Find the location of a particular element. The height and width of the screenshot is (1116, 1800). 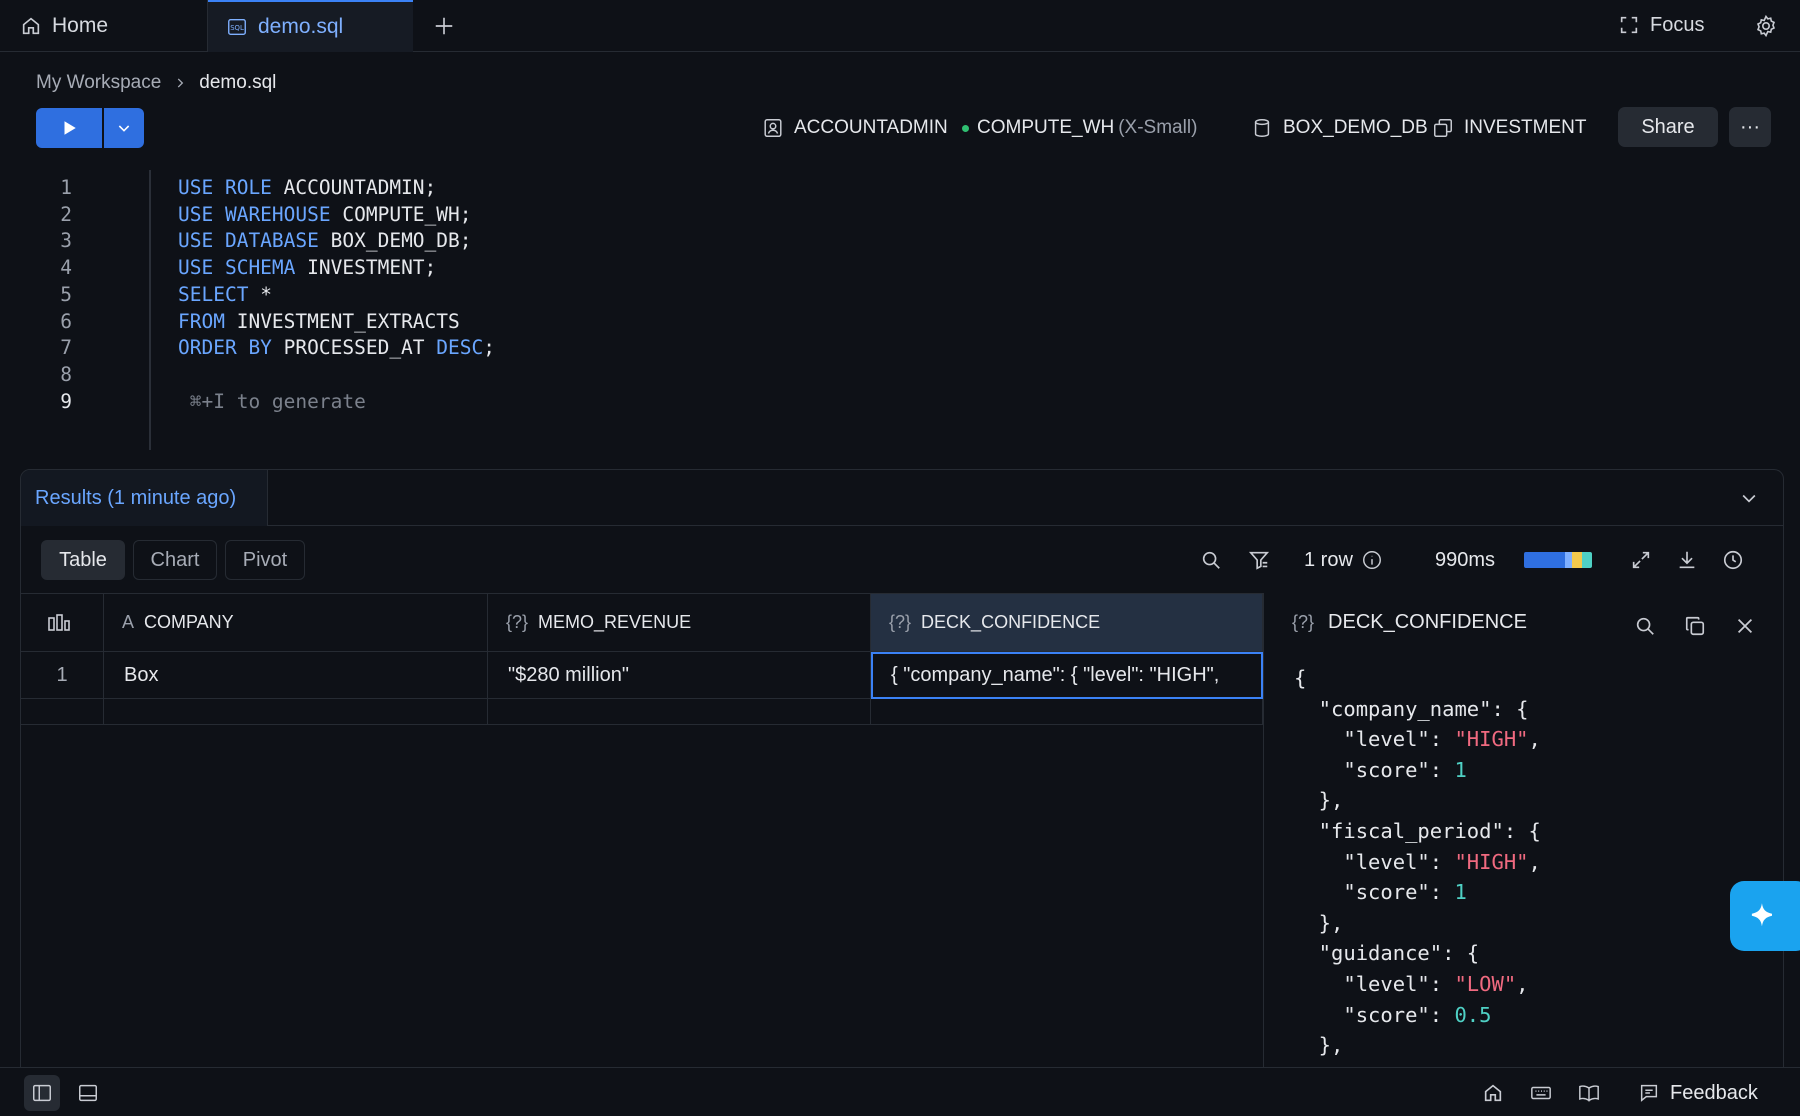

close-icon is located at coordinates (1745, 626).